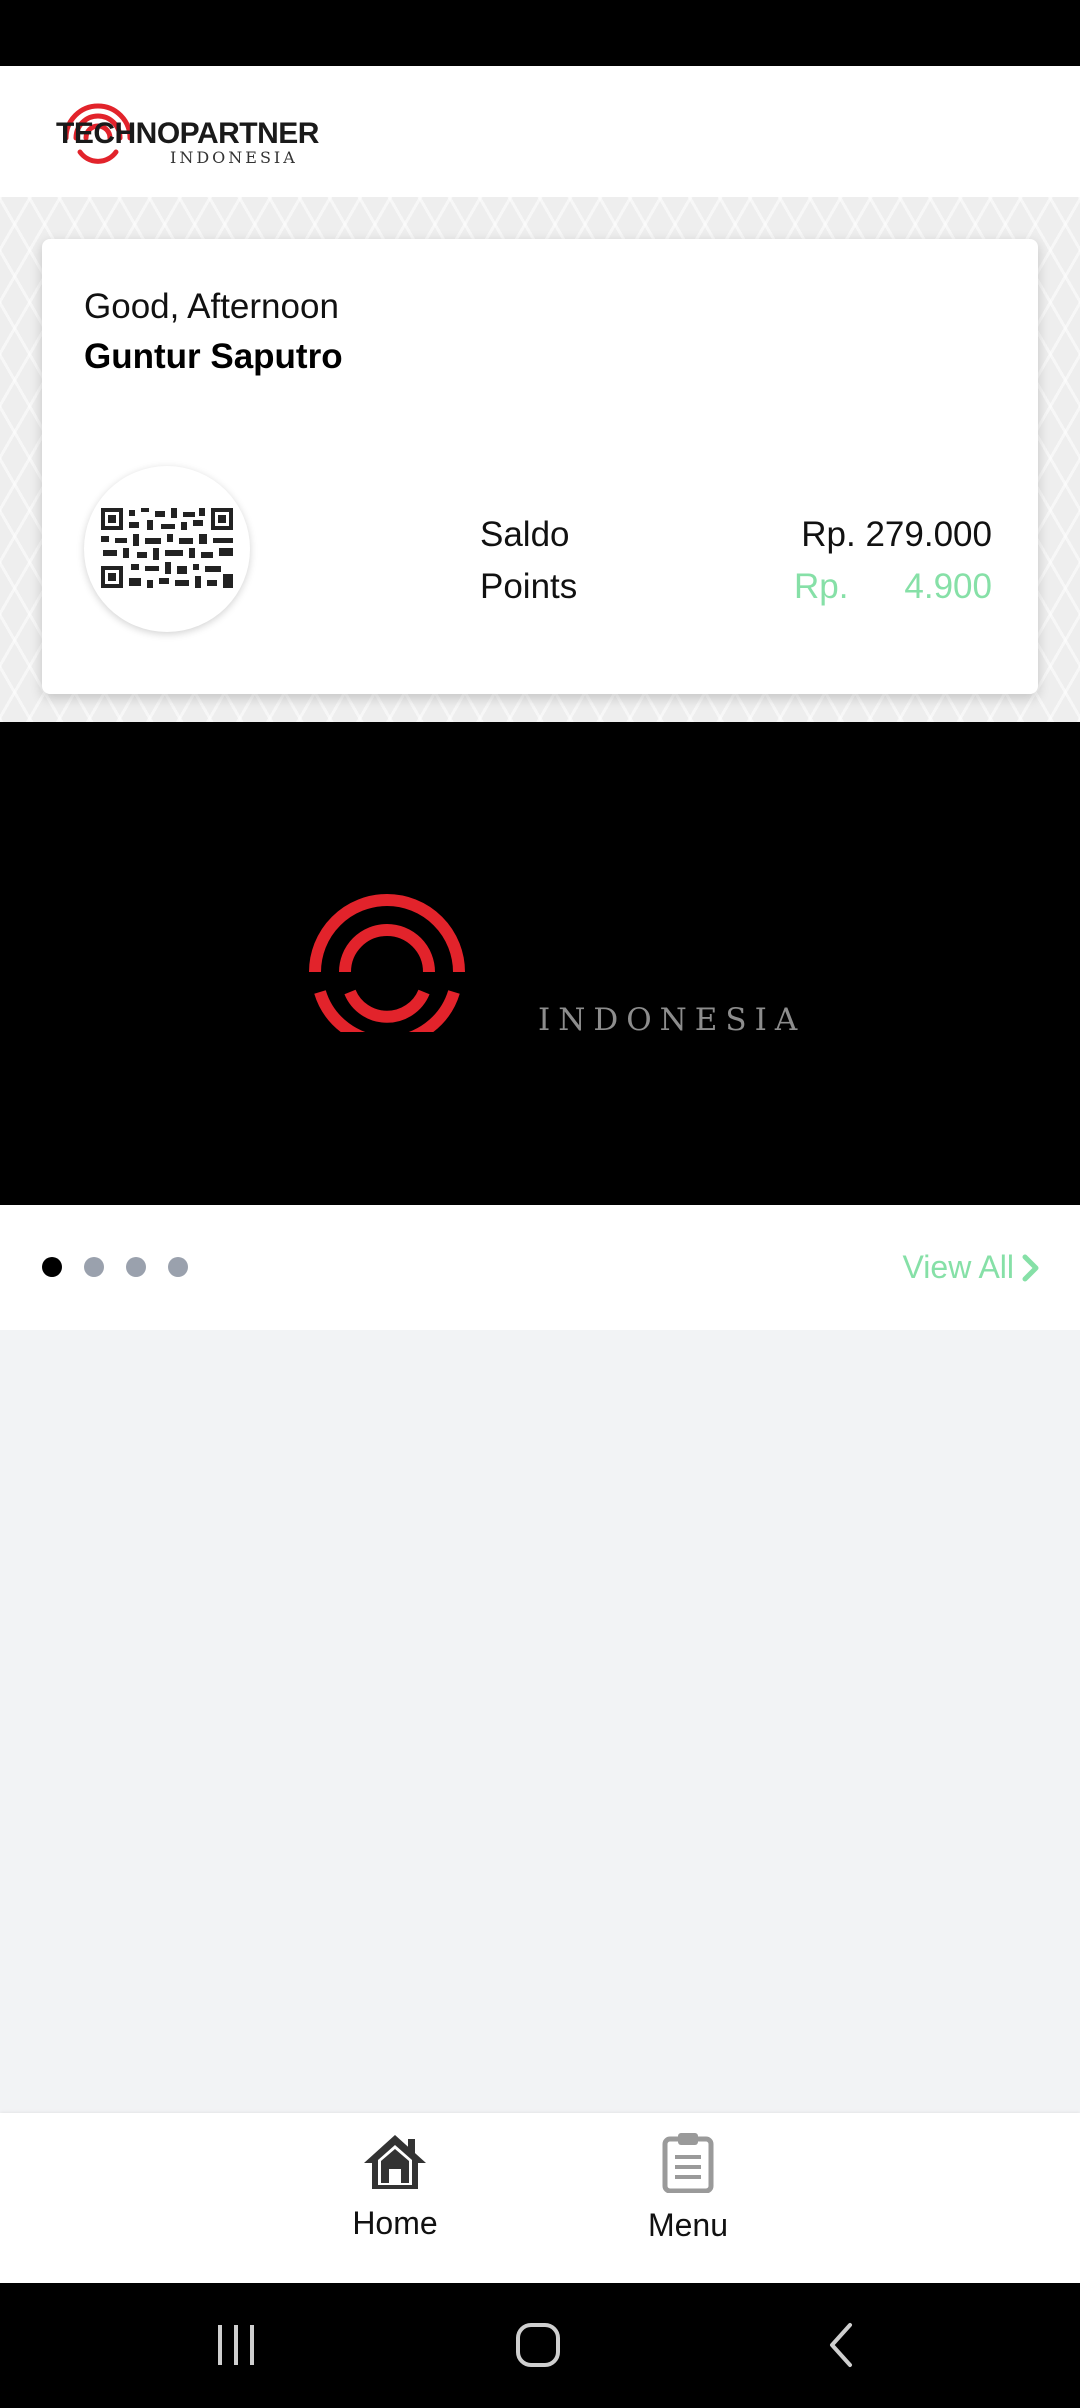 This screenshot has width=1080, height=2408. I want to click on clipboard-icon, so click(688, 2163).